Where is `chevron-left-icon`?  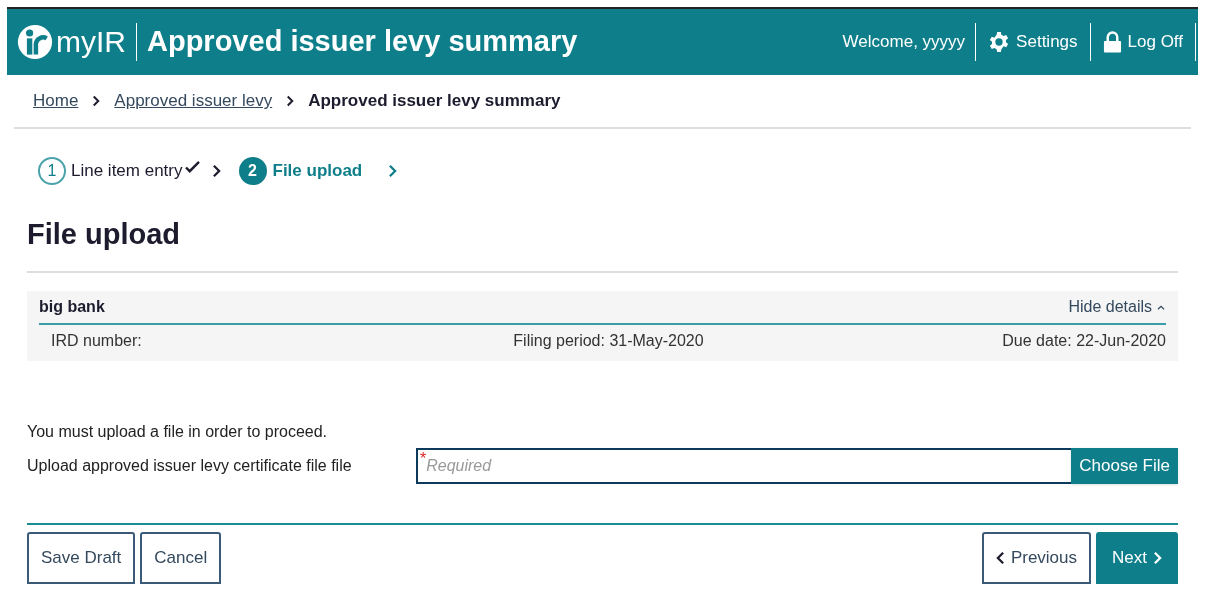
chevron-left-icon is located at coordinates (1000, 557).